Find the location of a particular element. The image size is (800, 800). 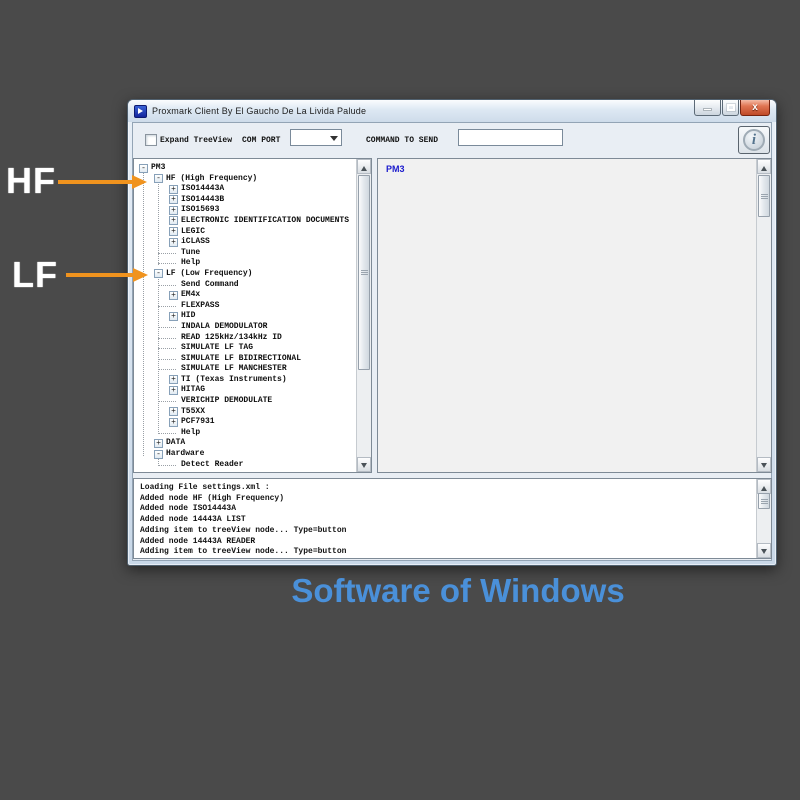

output-panel-title: PM3 is located at coordinates (395, 169).